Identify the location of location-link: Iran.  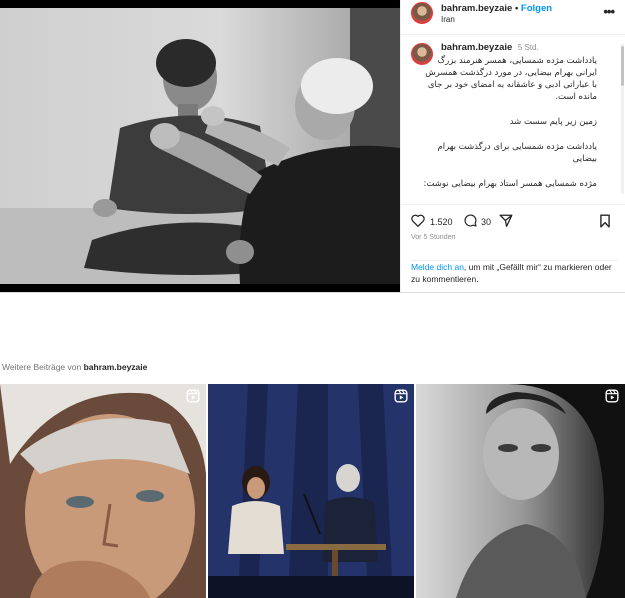
(448, 19).